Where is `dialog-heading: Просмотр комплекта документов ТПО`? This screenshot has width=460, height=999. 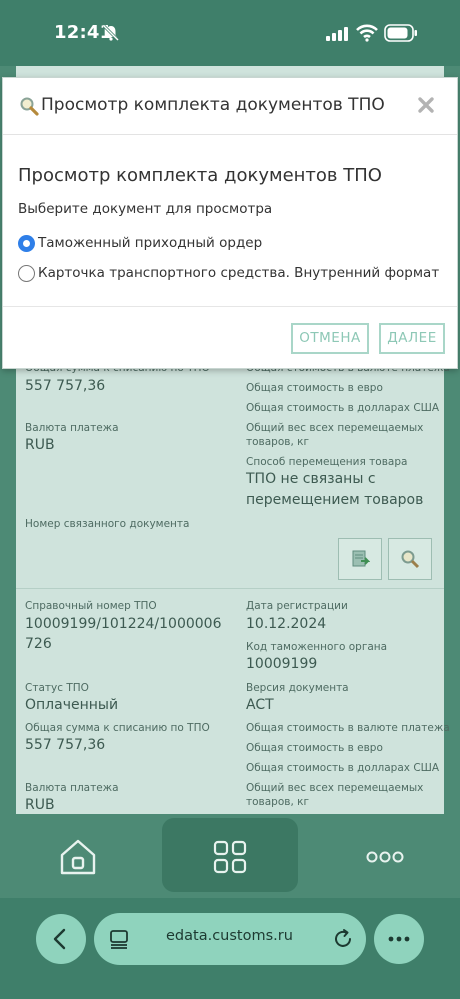 dialog-heading: Просмотр комплекта документов ТПО is located at coordinates (200, 175).